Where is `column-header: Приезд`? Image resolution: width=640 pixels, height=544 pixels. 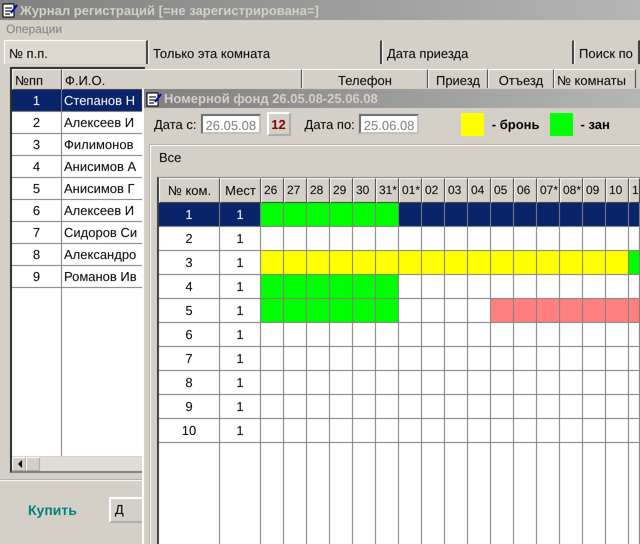
column-header: Приезд is located at coordinates (458, 79).